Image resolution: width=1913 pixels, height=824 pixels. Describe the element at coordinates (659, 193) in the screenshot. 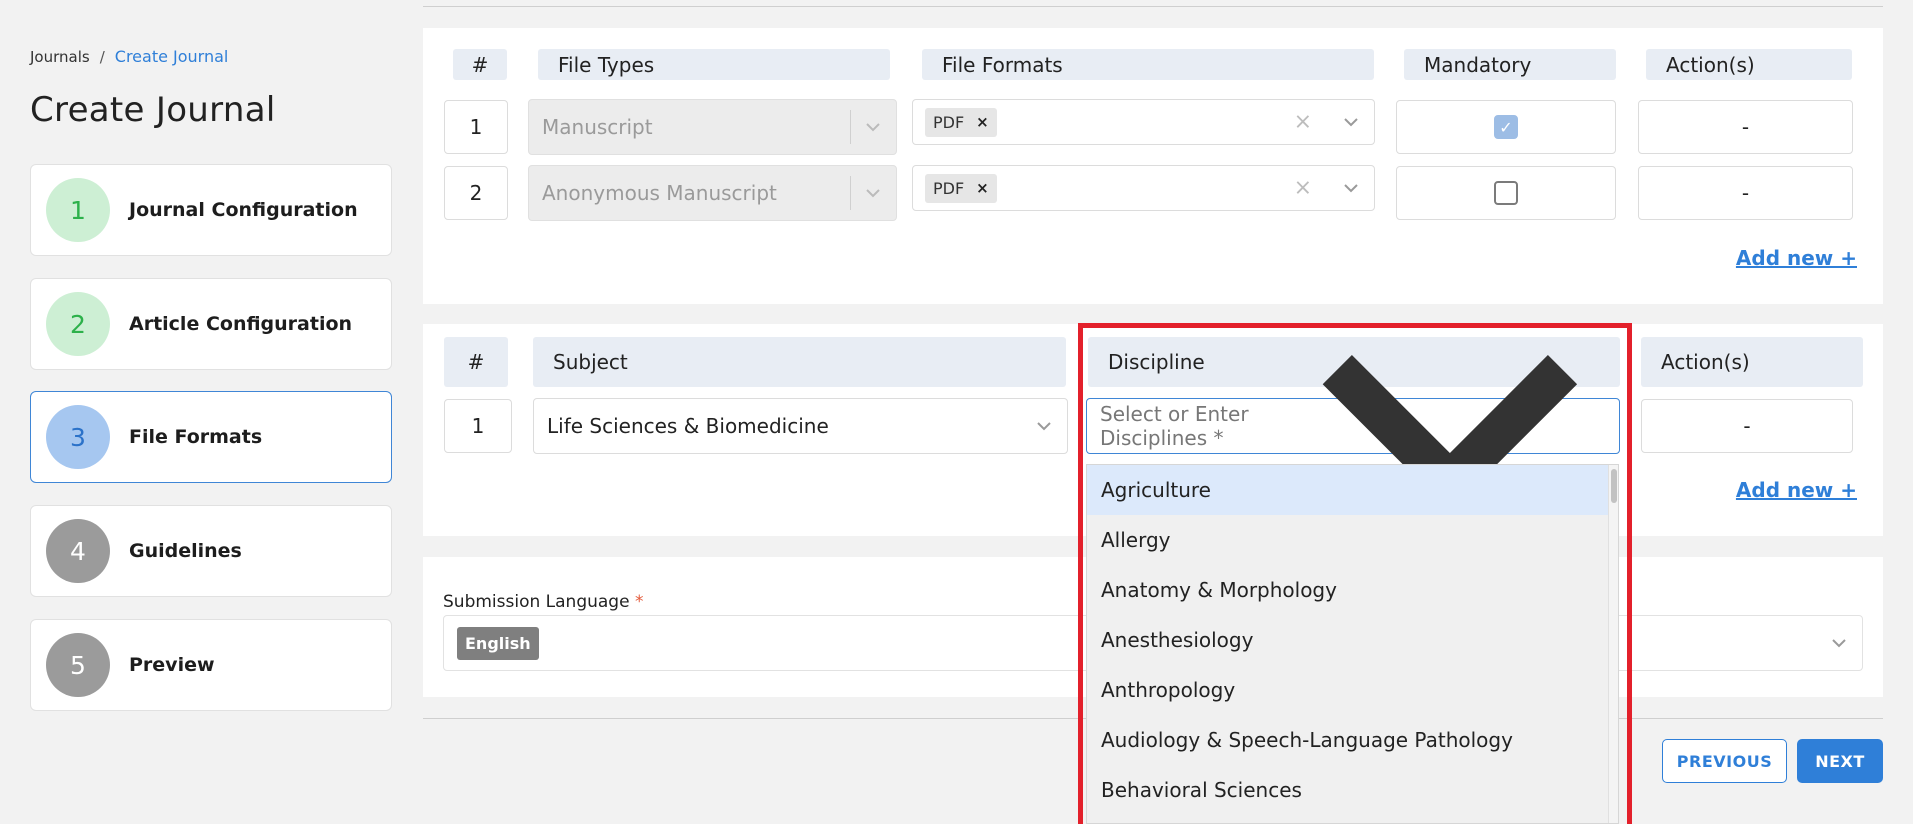

I see `file-type-value: Anonymous Manuscript` at that location.